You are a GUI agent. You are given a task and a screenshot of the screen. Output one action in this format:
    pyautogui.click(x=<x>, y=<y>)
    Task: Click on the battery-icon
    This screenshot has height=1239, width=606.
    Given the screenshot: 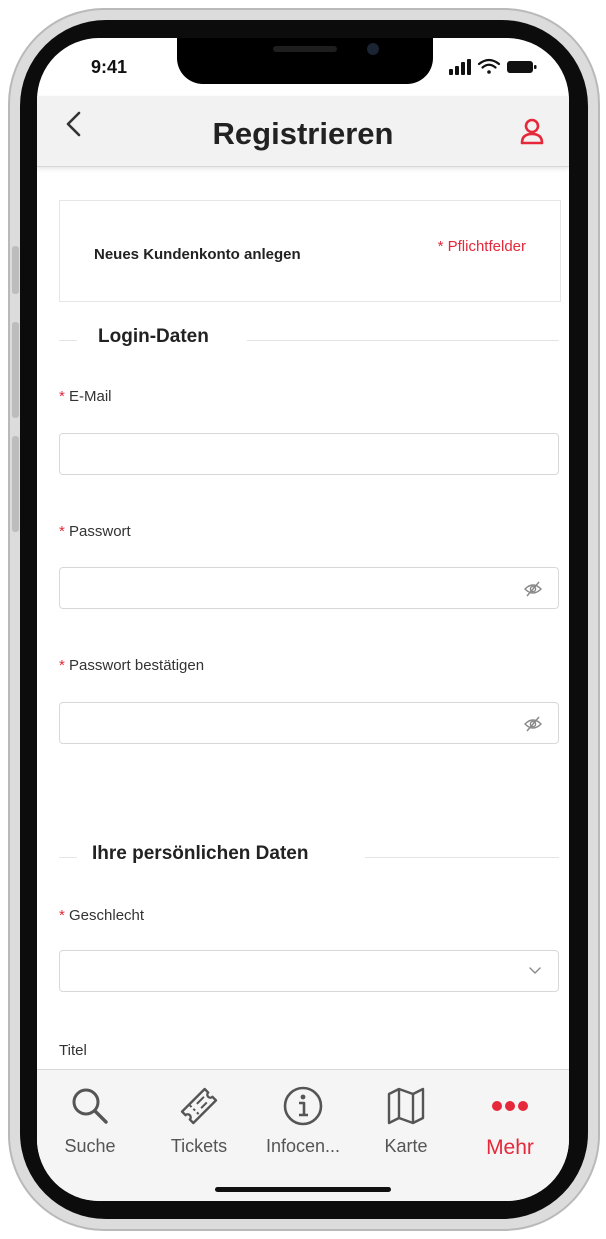 What is the action you would take?
    pyautogui.click(x=522, y=67)
    